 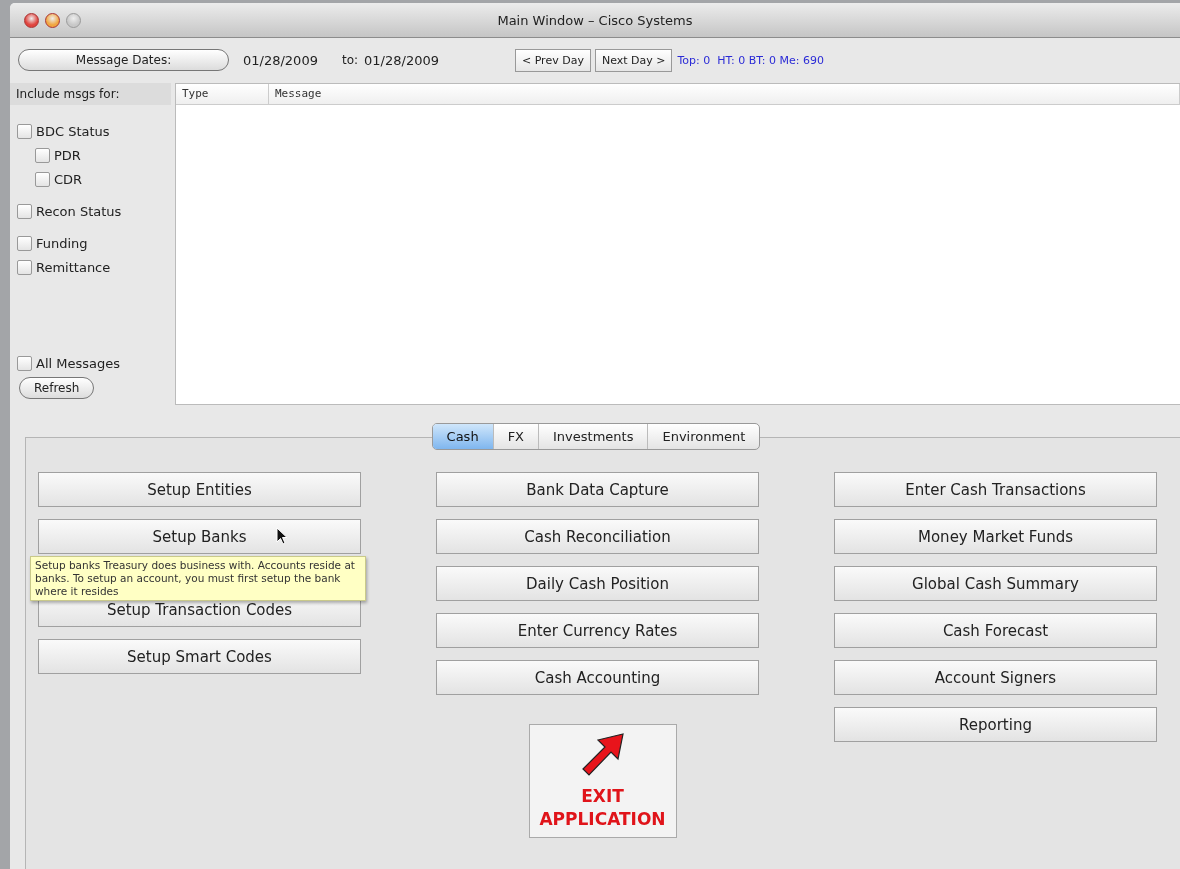 What do you see at coordinates (595, 20) in the screenshot?
I see `window-title: Main Window – Cisco Systems` at bounding box center [595, 20].